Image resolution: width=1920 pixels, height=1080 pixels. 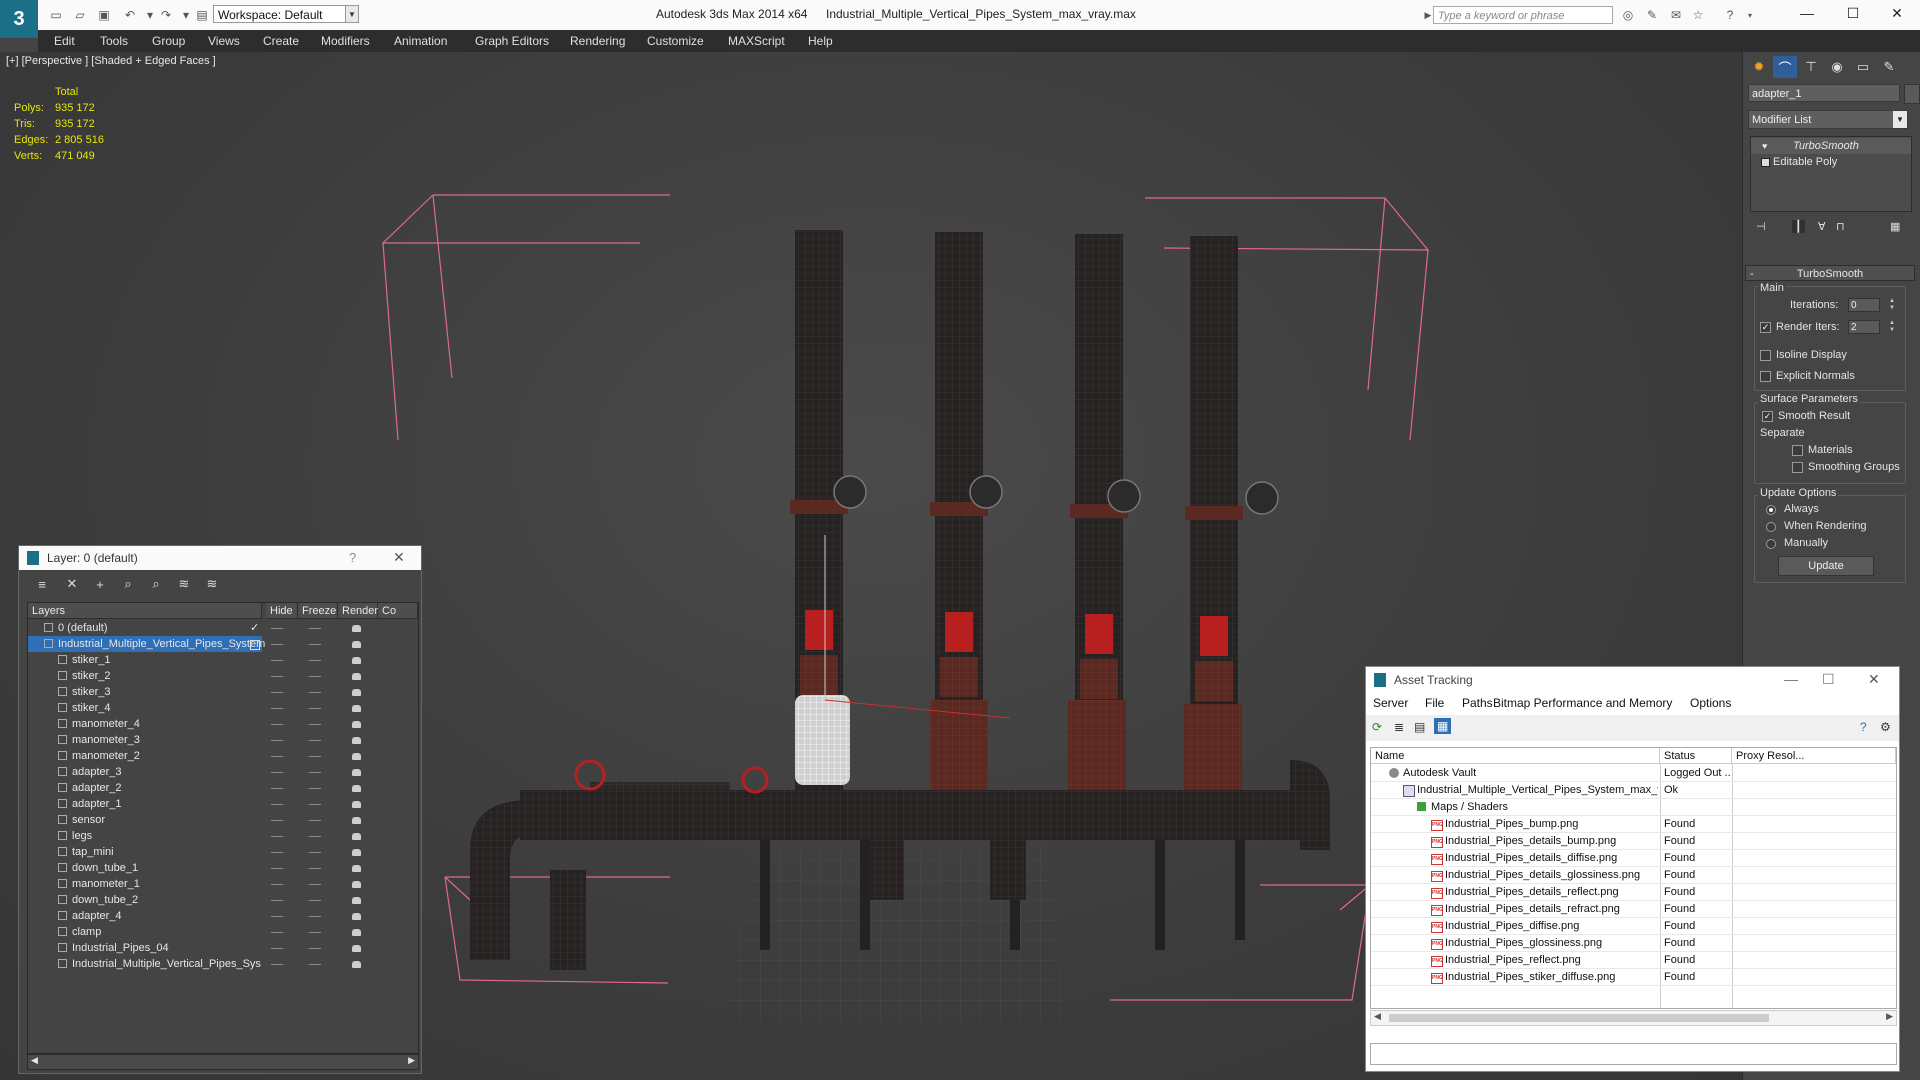 I want to click on list-view-icon: ≣, so click(x=1399, y=727).